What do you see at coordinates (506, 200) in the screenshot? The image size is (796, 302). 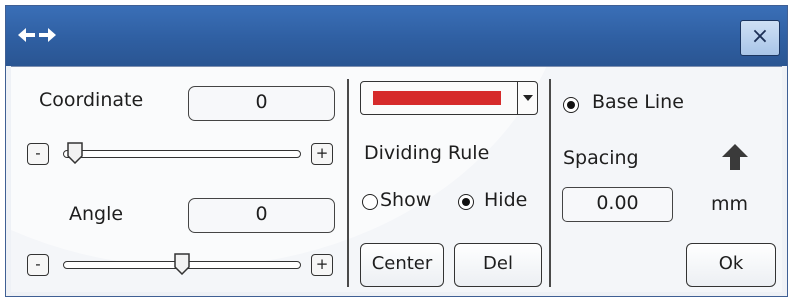 I see `hide-label: Hide` at bounding box center [506, 200].